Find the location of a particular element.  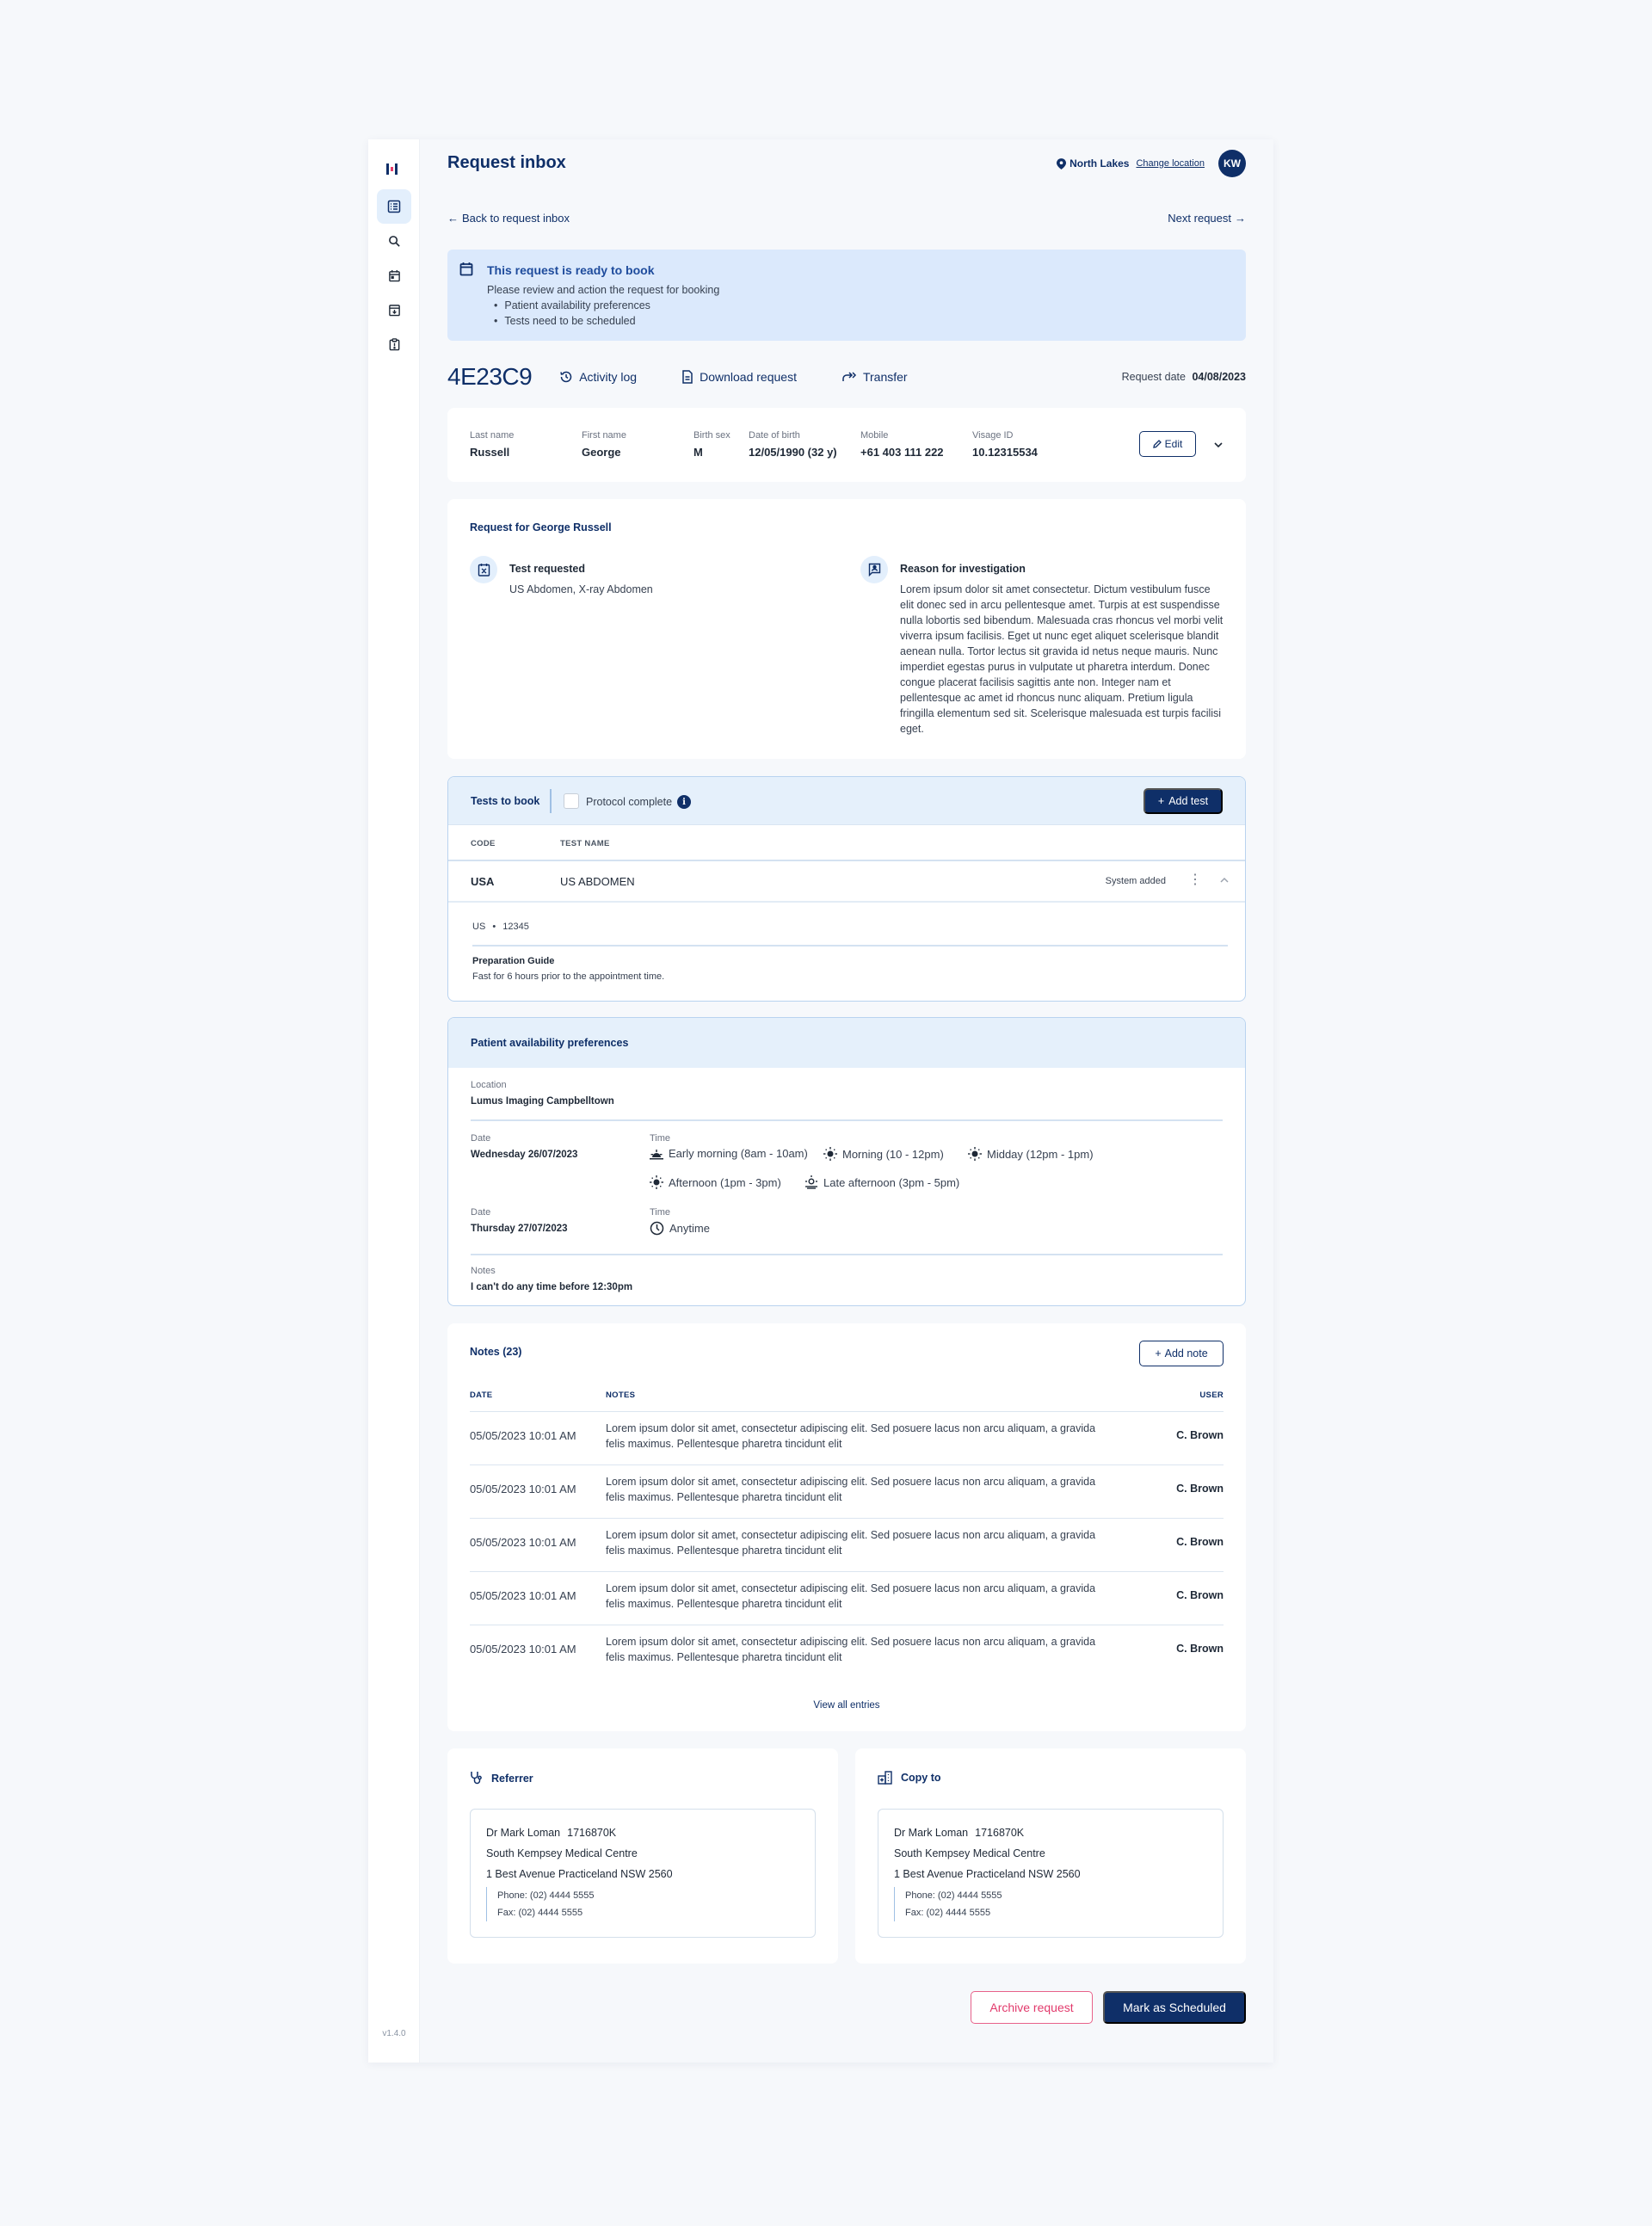

activity-log-button: Activity log is located at coordinates (598, 377).